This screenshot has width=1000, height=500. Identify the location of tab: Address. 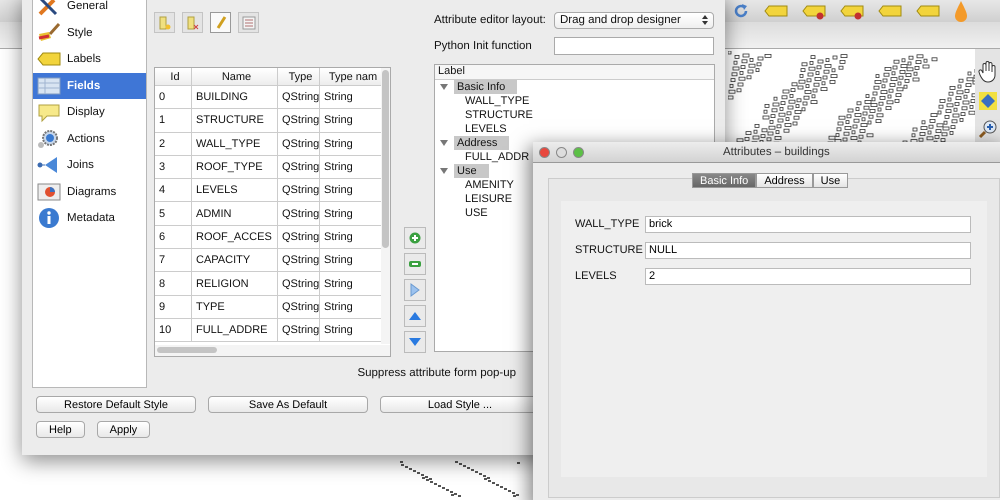
(784, 180).